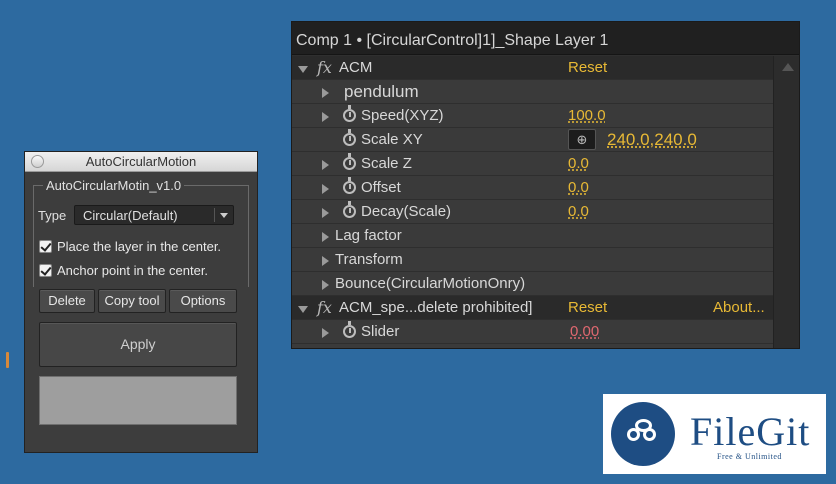  What do you see at coordinates (224, 215) in the screenshot?
I see `chevron-down-icon` at bounding box center [224, 215].